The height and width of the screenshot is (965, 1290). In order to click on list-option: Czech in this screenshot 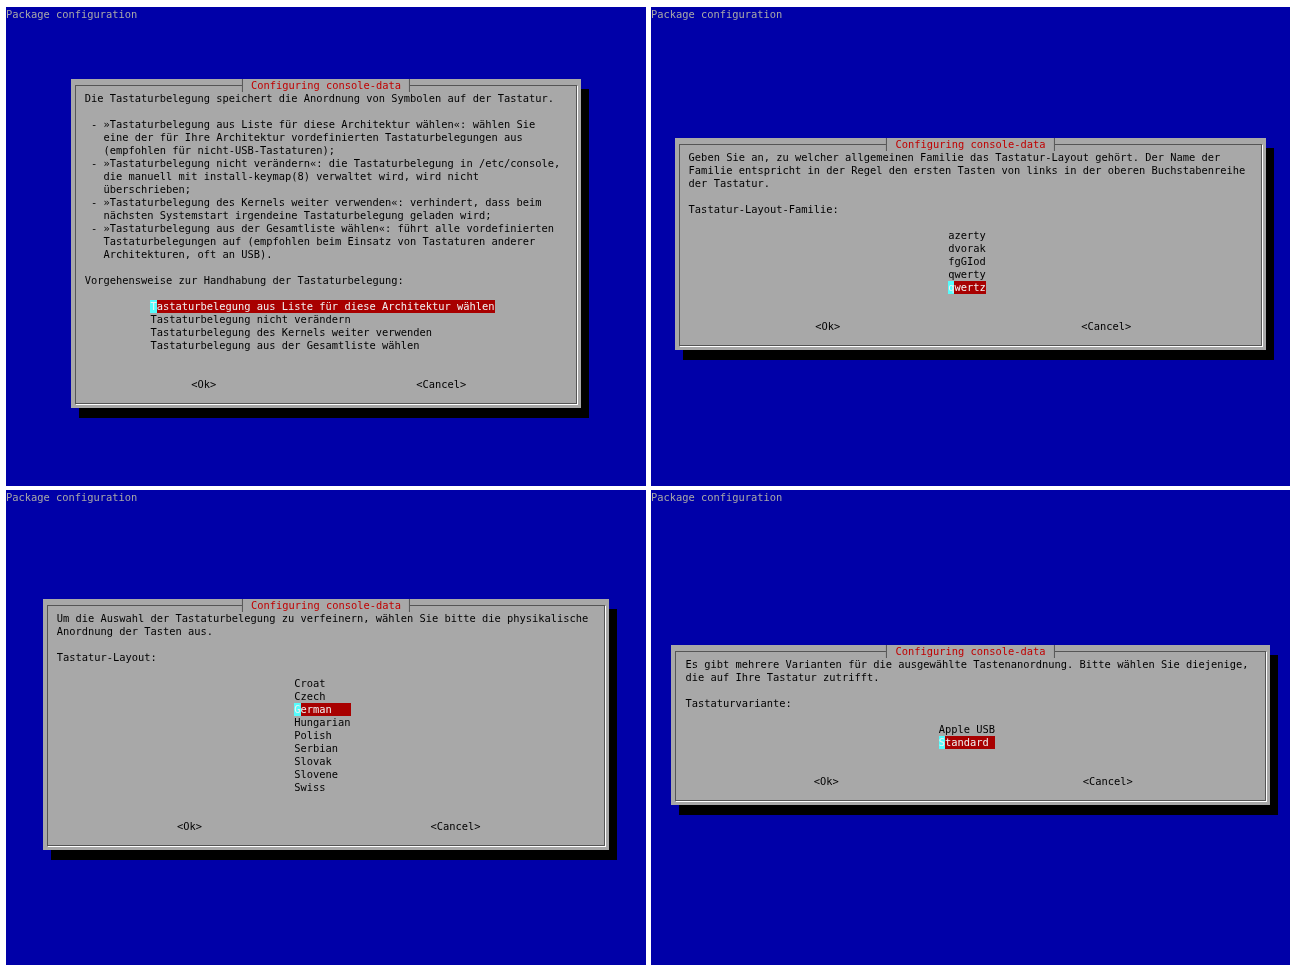, I will do `click(322, 696)`.